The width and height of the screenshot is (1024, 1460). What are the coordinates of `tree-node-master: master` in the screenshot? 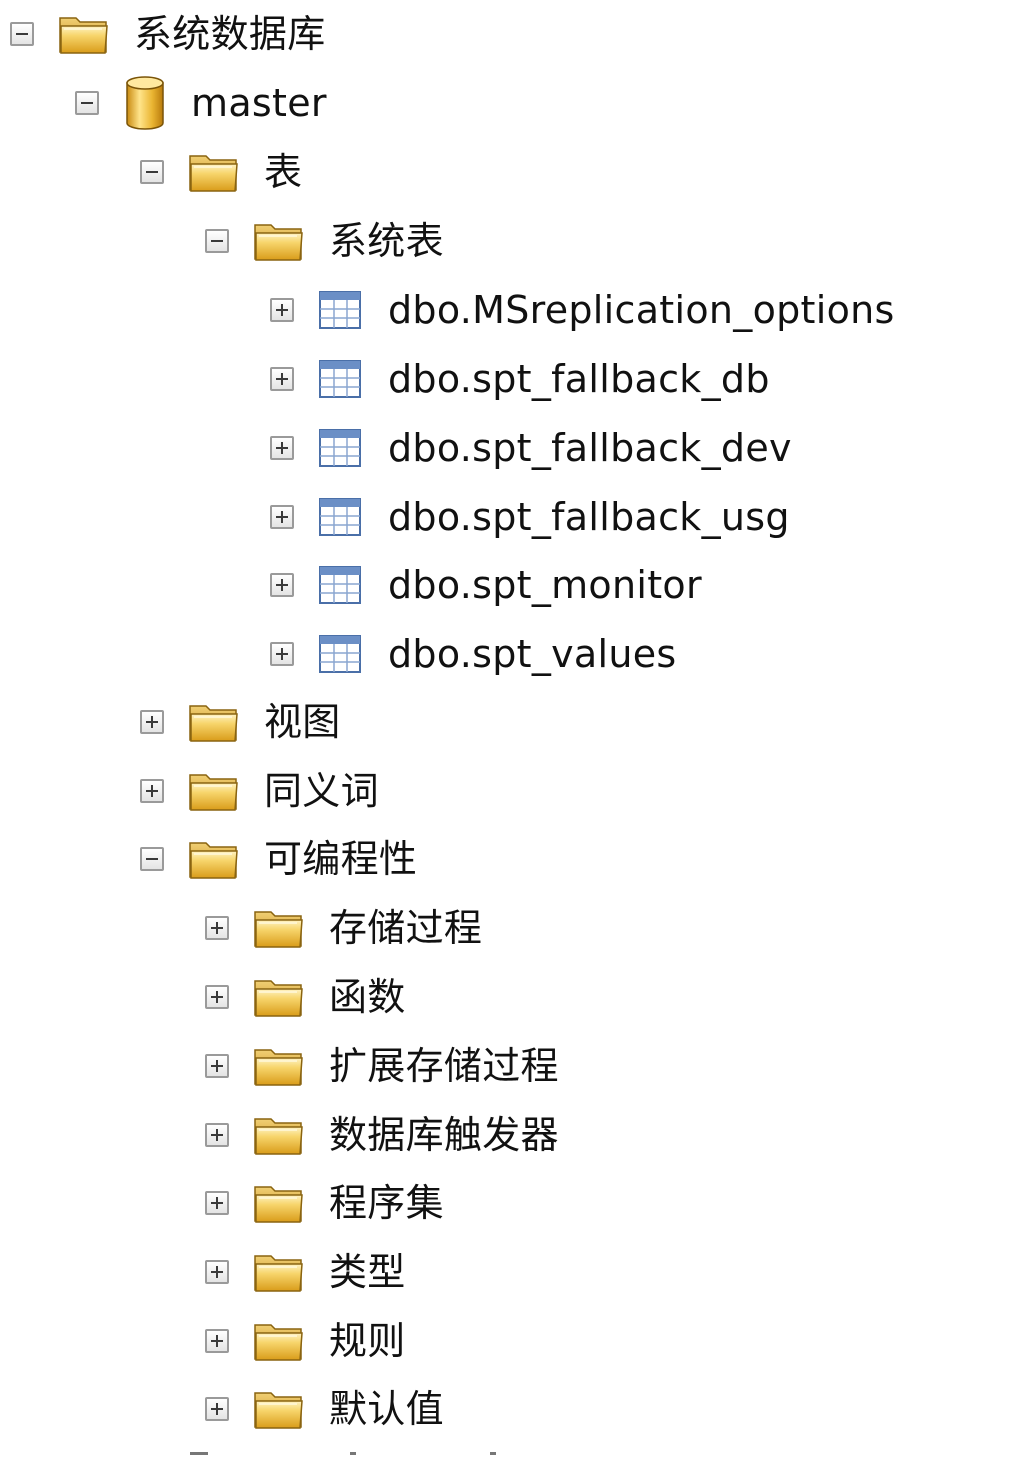 It's located at (201, 103).